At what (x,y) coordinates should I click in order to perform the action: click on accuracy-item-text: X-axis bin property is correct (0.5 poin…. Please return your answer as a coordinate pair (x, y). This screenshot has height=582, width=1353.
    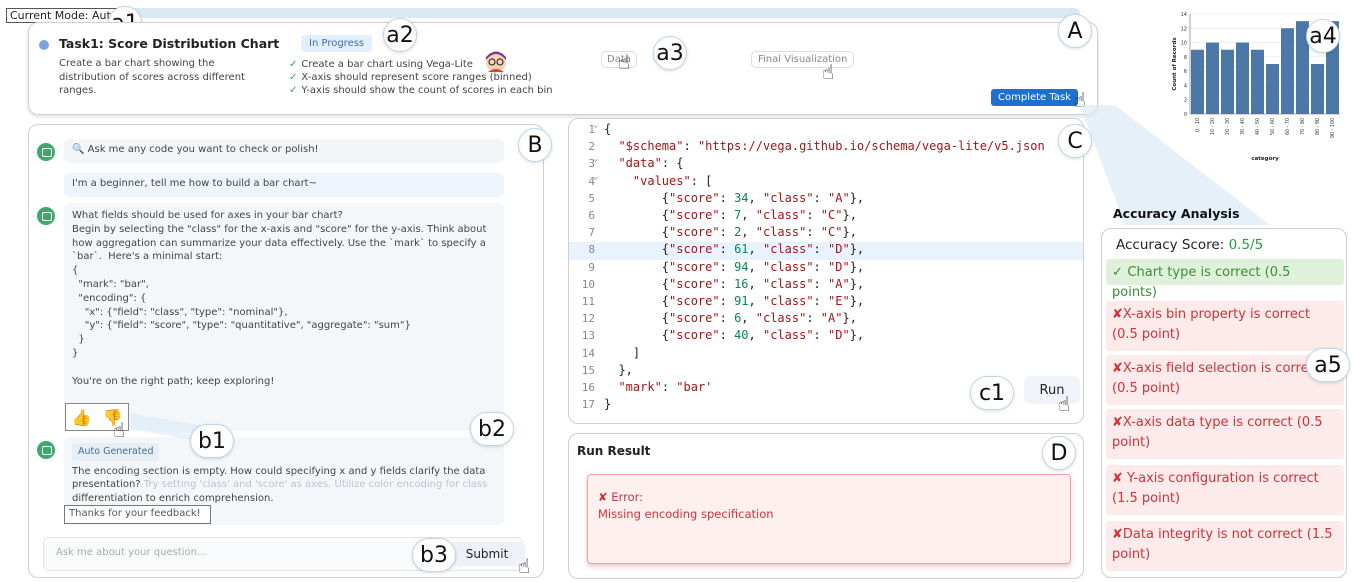
    Looking at the image, I should click on (1211, 324).